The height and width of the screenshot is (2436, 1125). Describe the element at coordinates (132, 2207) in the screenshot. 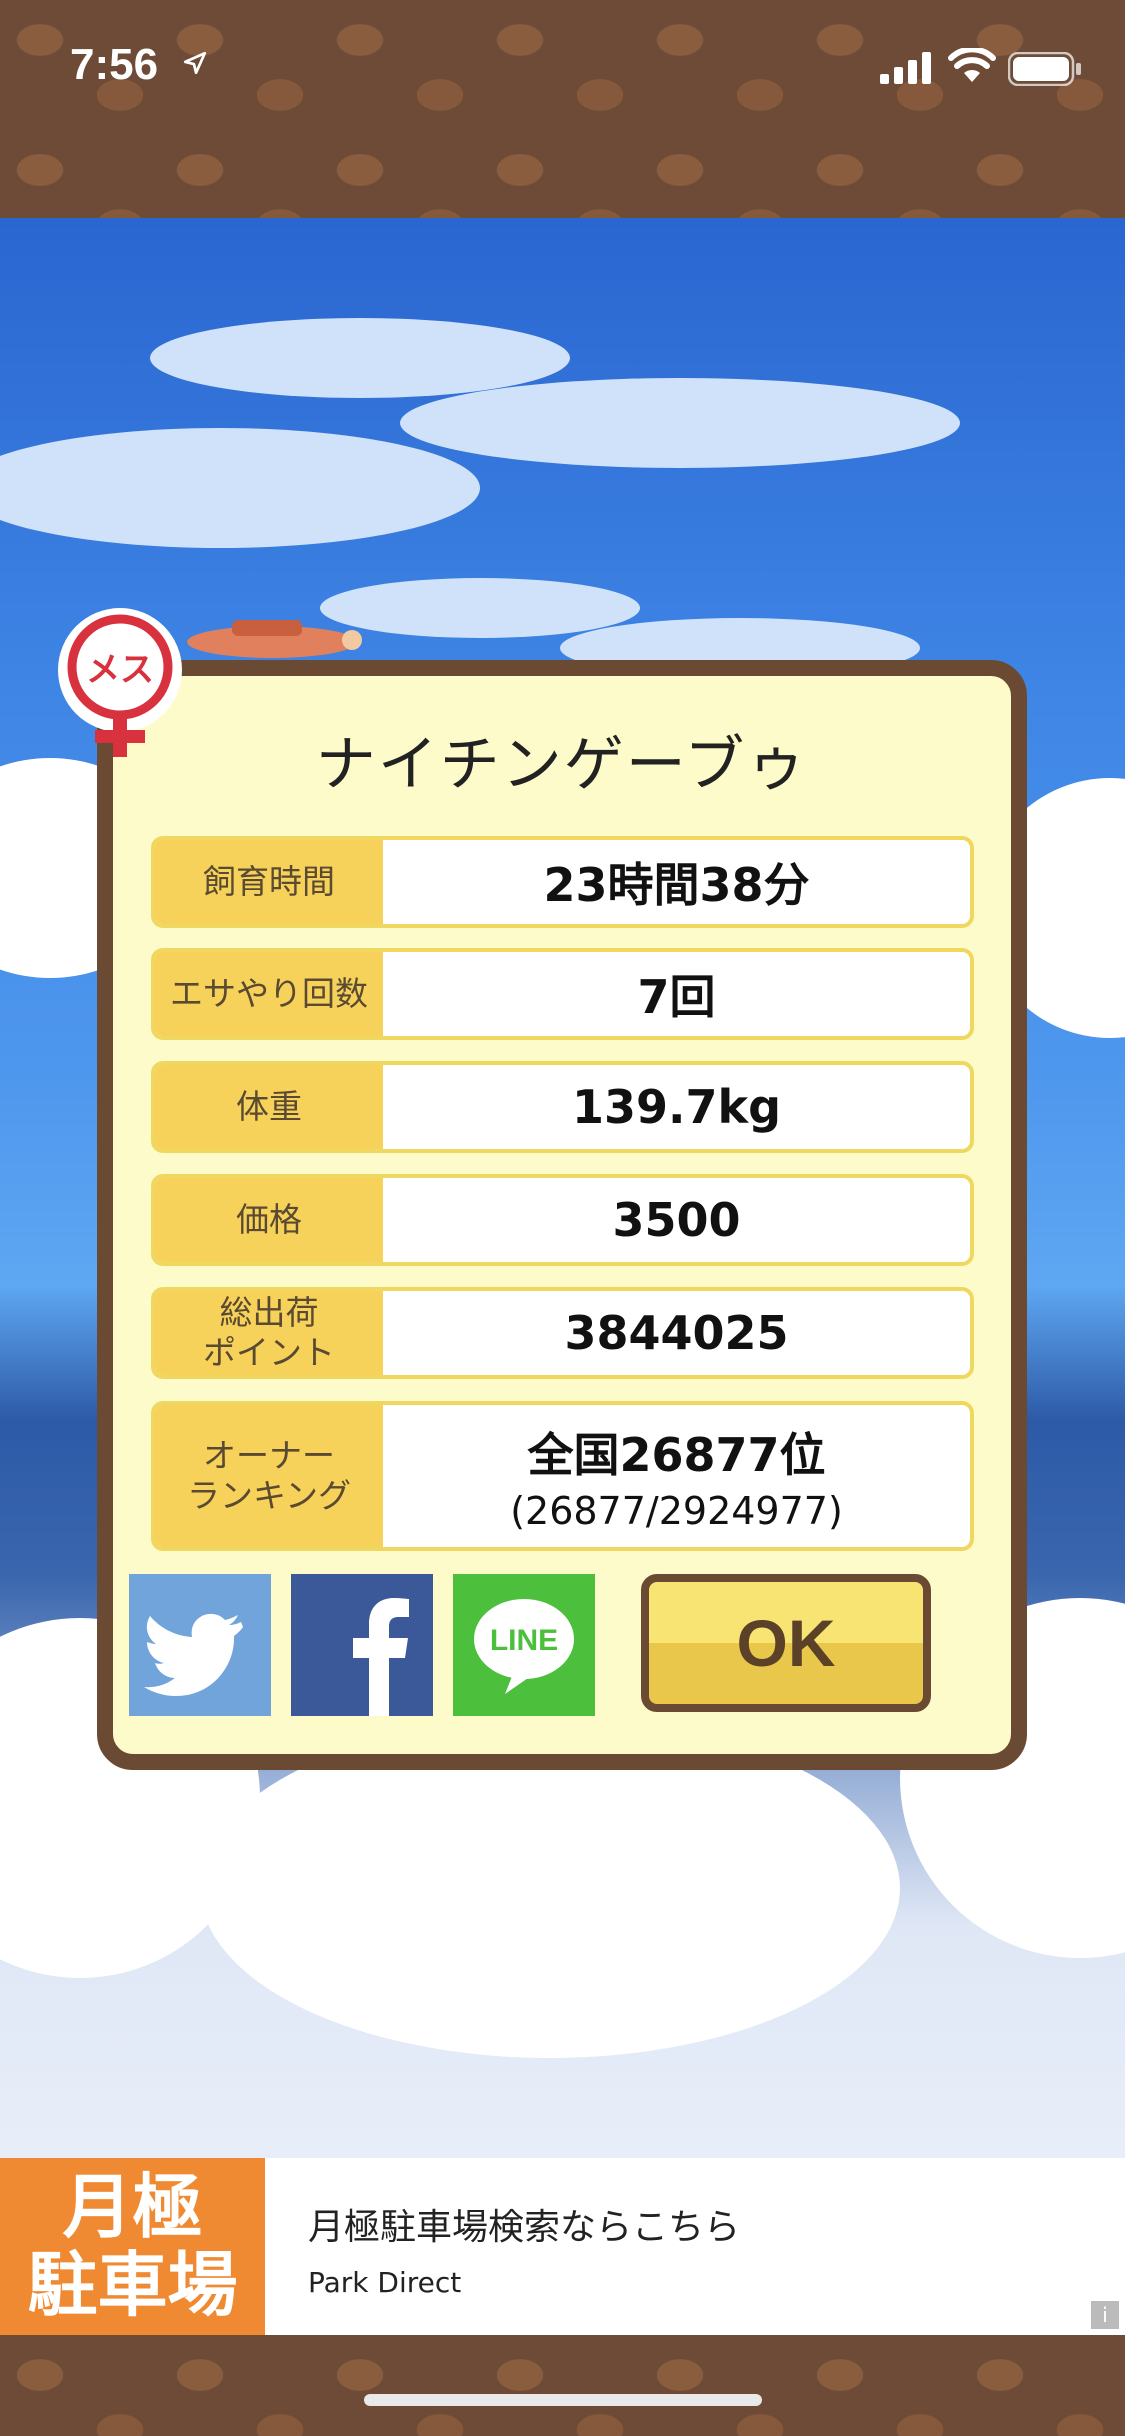

I see `ad-logo-line1: 月極` at that location.